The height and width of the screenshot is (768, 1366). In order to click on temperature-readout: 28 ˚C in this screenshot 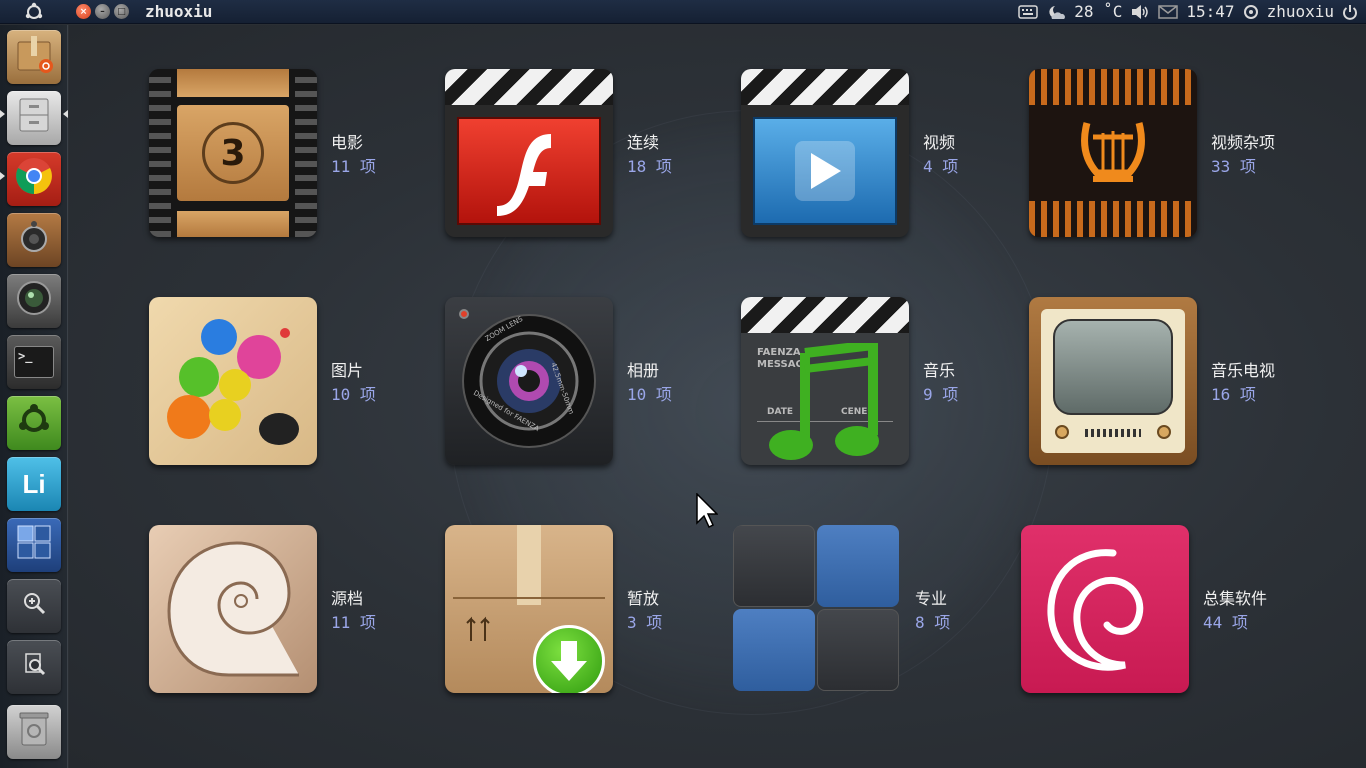, I will do `click(1098, 11)`.